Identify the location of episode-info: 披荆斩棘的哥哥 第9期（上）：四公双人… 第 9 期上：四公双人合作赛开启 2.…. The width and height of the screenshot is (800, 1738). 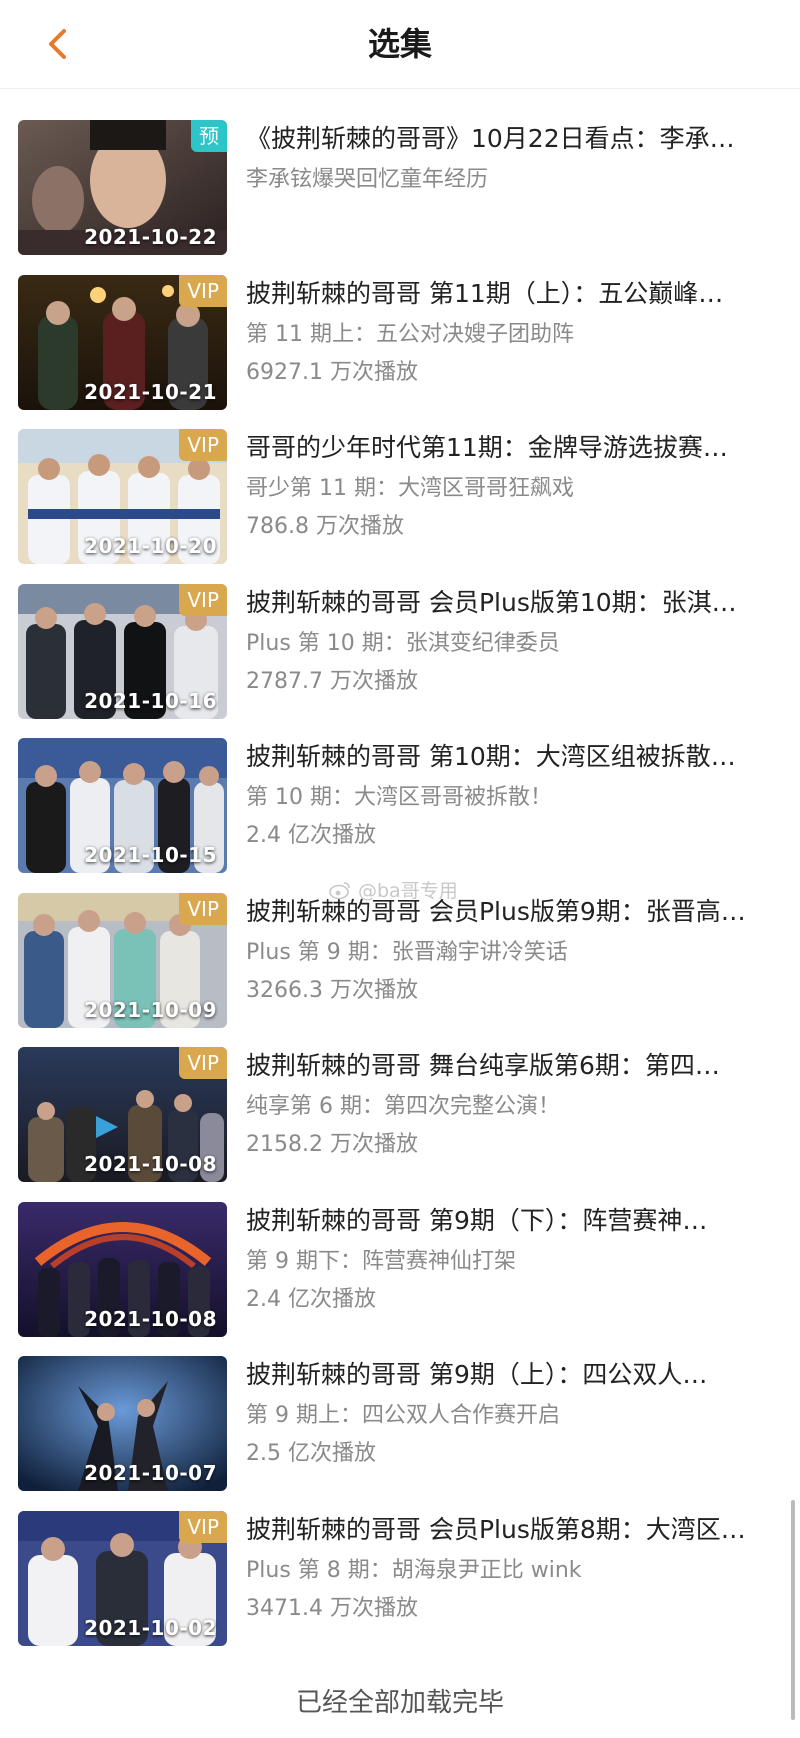
(516, 1413).